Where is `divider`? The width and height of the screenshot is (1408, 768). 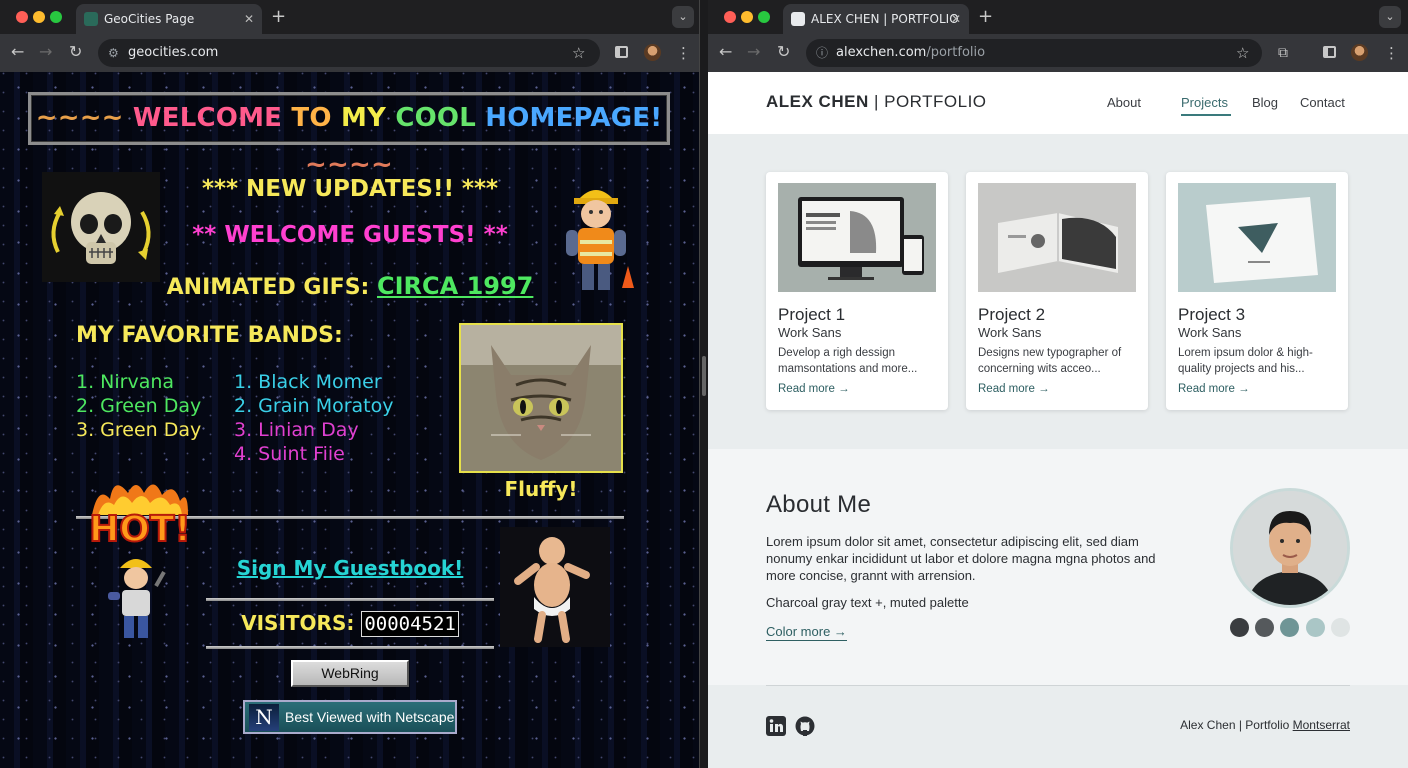 divider is located at coordinates (350, 599).